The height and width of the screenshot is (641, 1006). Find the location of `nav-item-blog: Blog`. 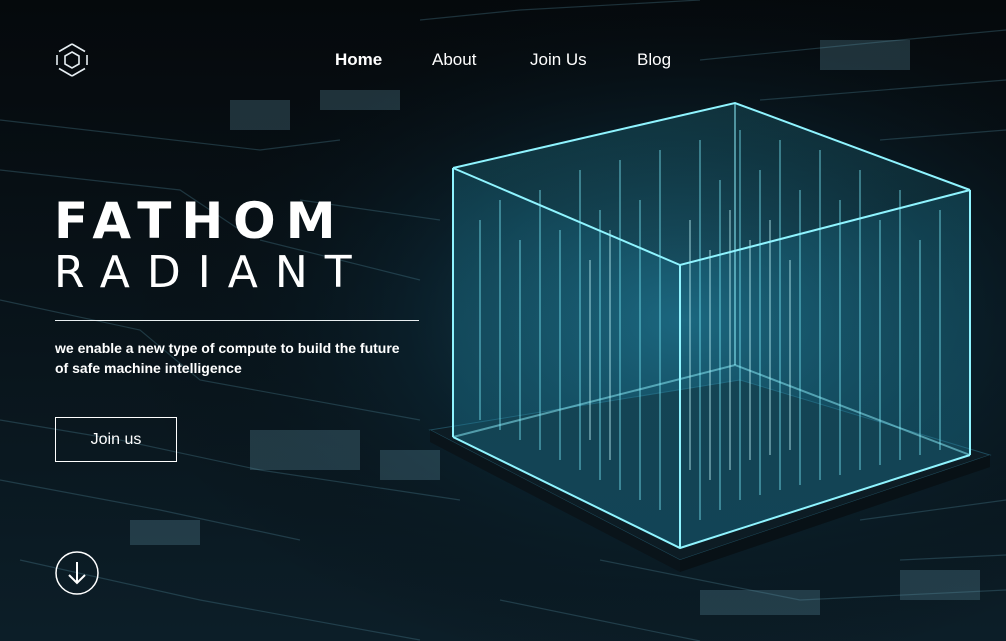

nav-item-blog: Blog is located at coordinates (654, 60).